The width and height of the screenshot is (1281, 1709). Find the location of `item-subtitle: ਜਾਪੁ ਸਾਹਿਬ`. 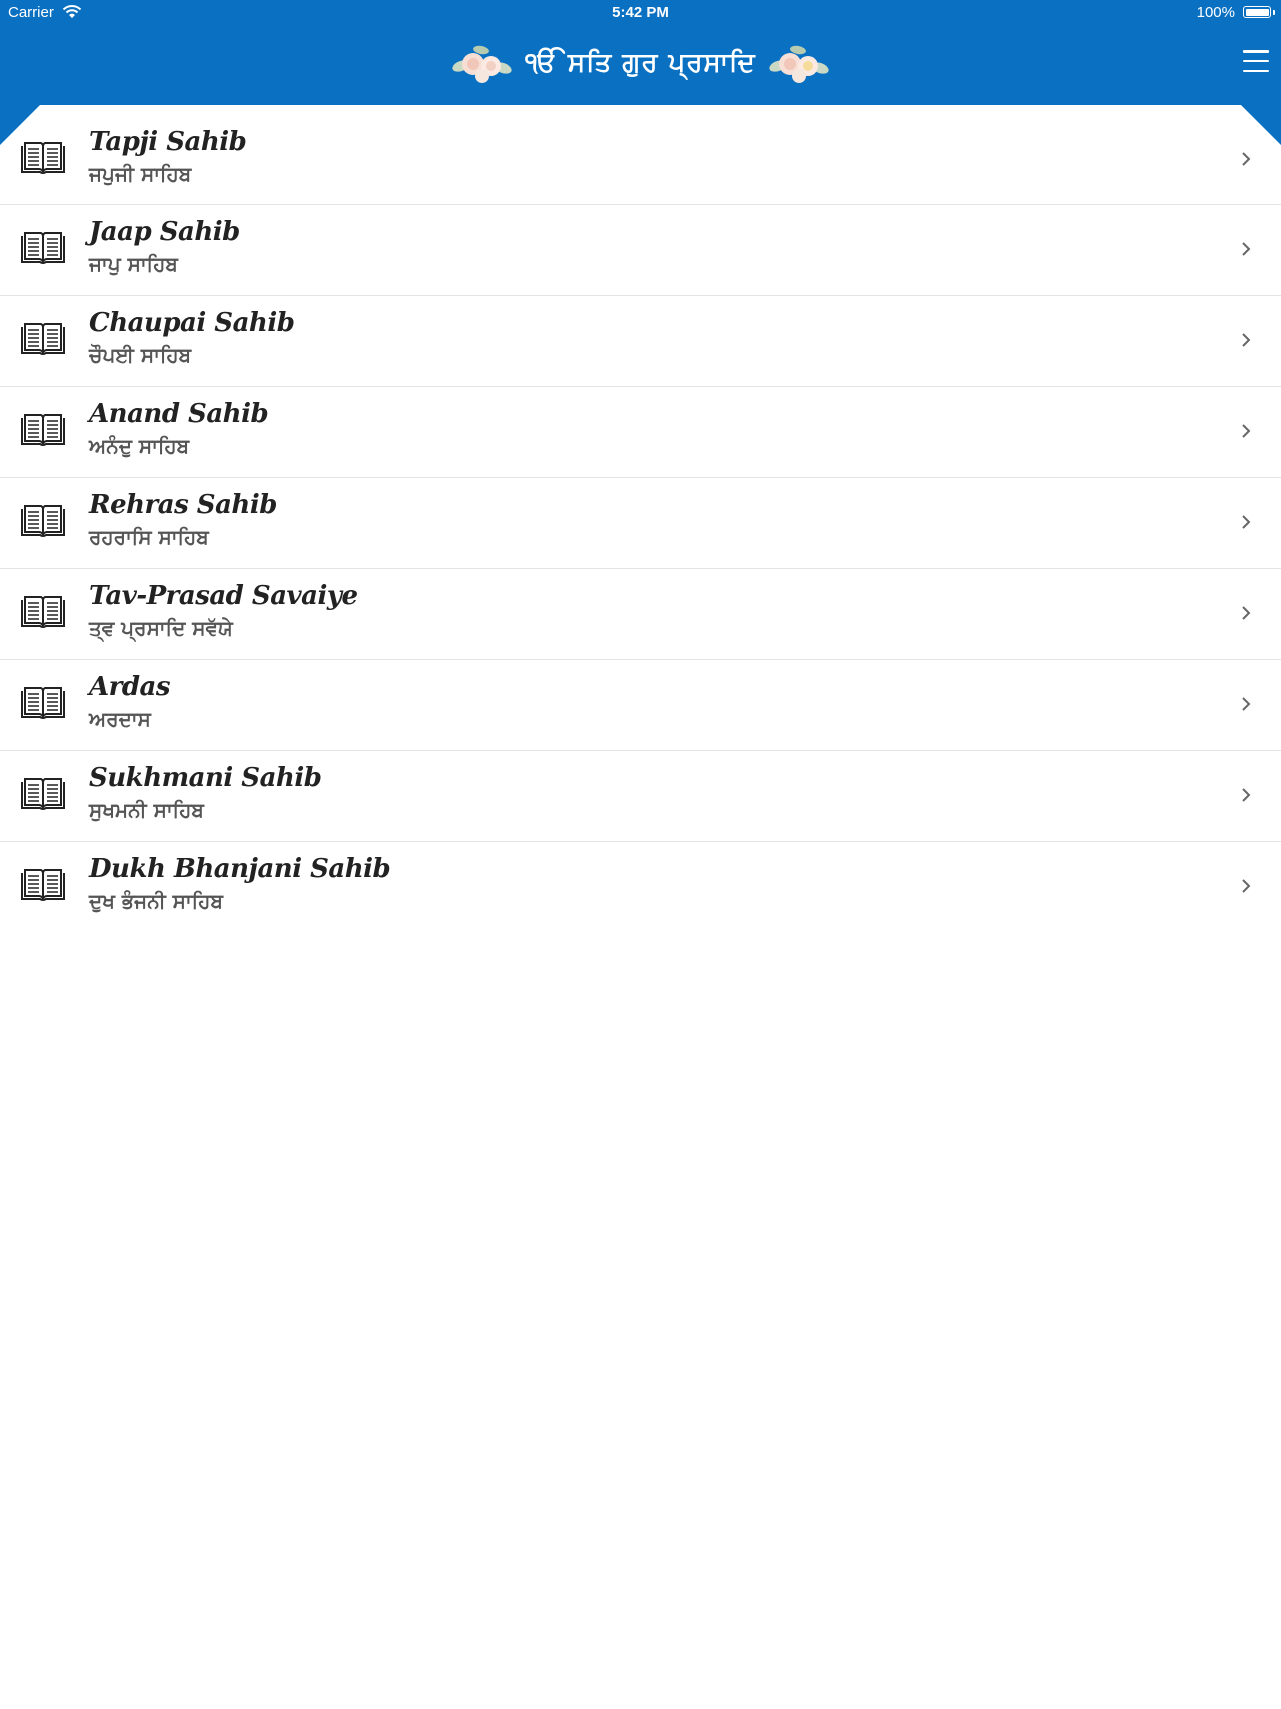

item-subtitle: ਜਾਪੁ ਸਾਹਿਬ is located at coordinates (133, 264).